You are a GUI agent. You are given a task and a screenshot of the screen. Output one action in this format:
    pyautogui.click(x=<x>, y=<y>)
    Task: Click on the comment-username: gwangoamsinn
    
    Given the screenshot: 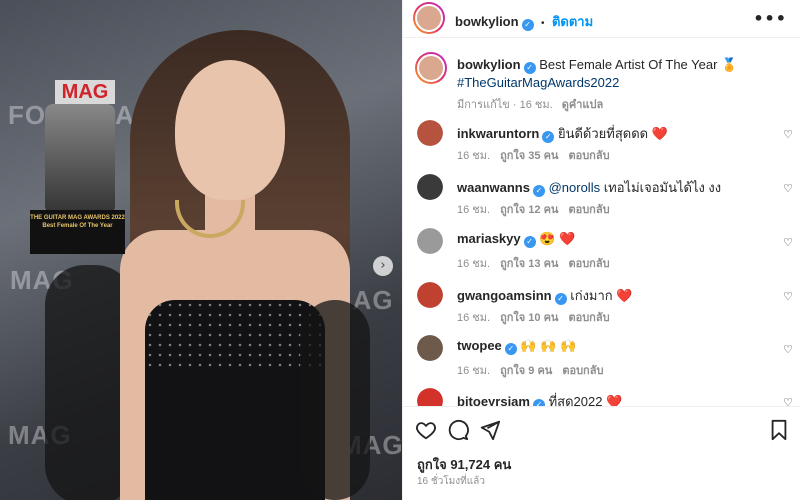 What is the action you would take?
    pyautogui.click(x=504, y=295)
    